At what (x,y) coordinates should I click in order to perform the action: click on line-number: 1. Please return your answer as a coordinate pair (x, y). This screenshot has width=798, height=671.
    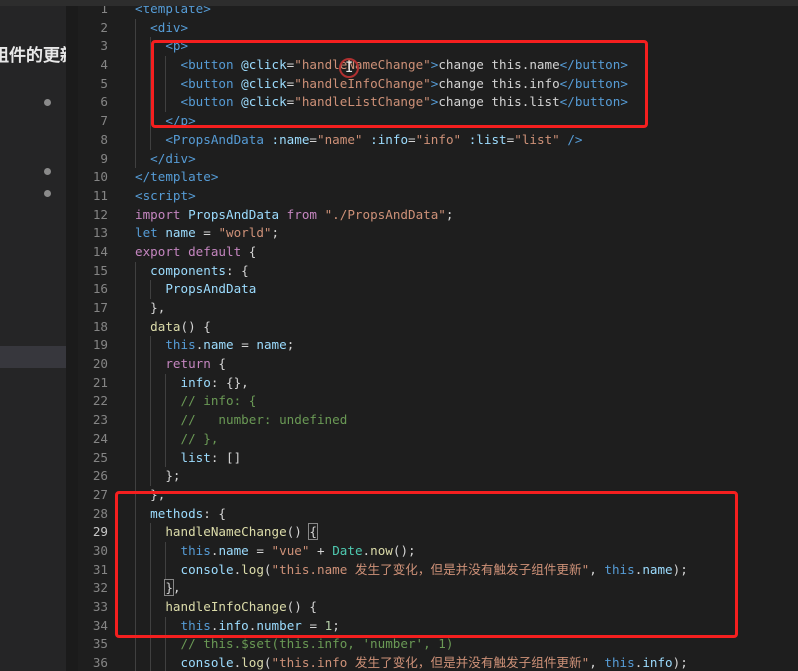
    Looking at the image, I should click on (104, 11).